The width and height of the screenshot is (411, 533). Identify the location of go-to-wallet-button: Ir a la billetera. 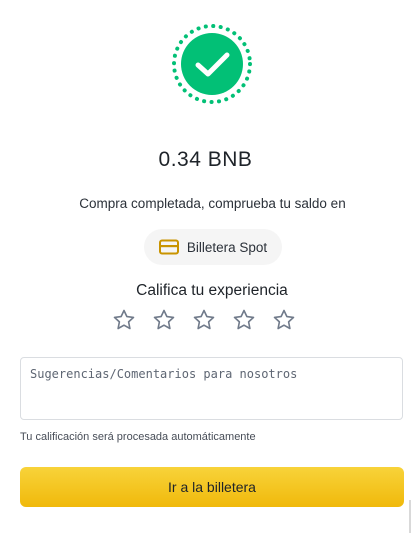
(212, 487).